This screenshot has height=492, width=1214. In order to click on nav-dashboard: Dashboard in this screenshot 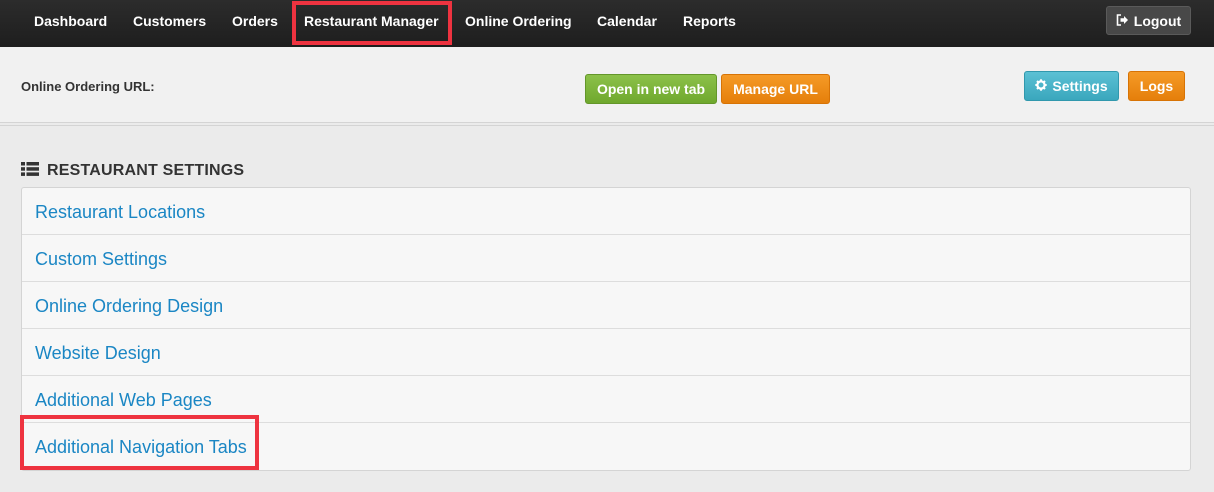, I will do `click(70, 21)`.